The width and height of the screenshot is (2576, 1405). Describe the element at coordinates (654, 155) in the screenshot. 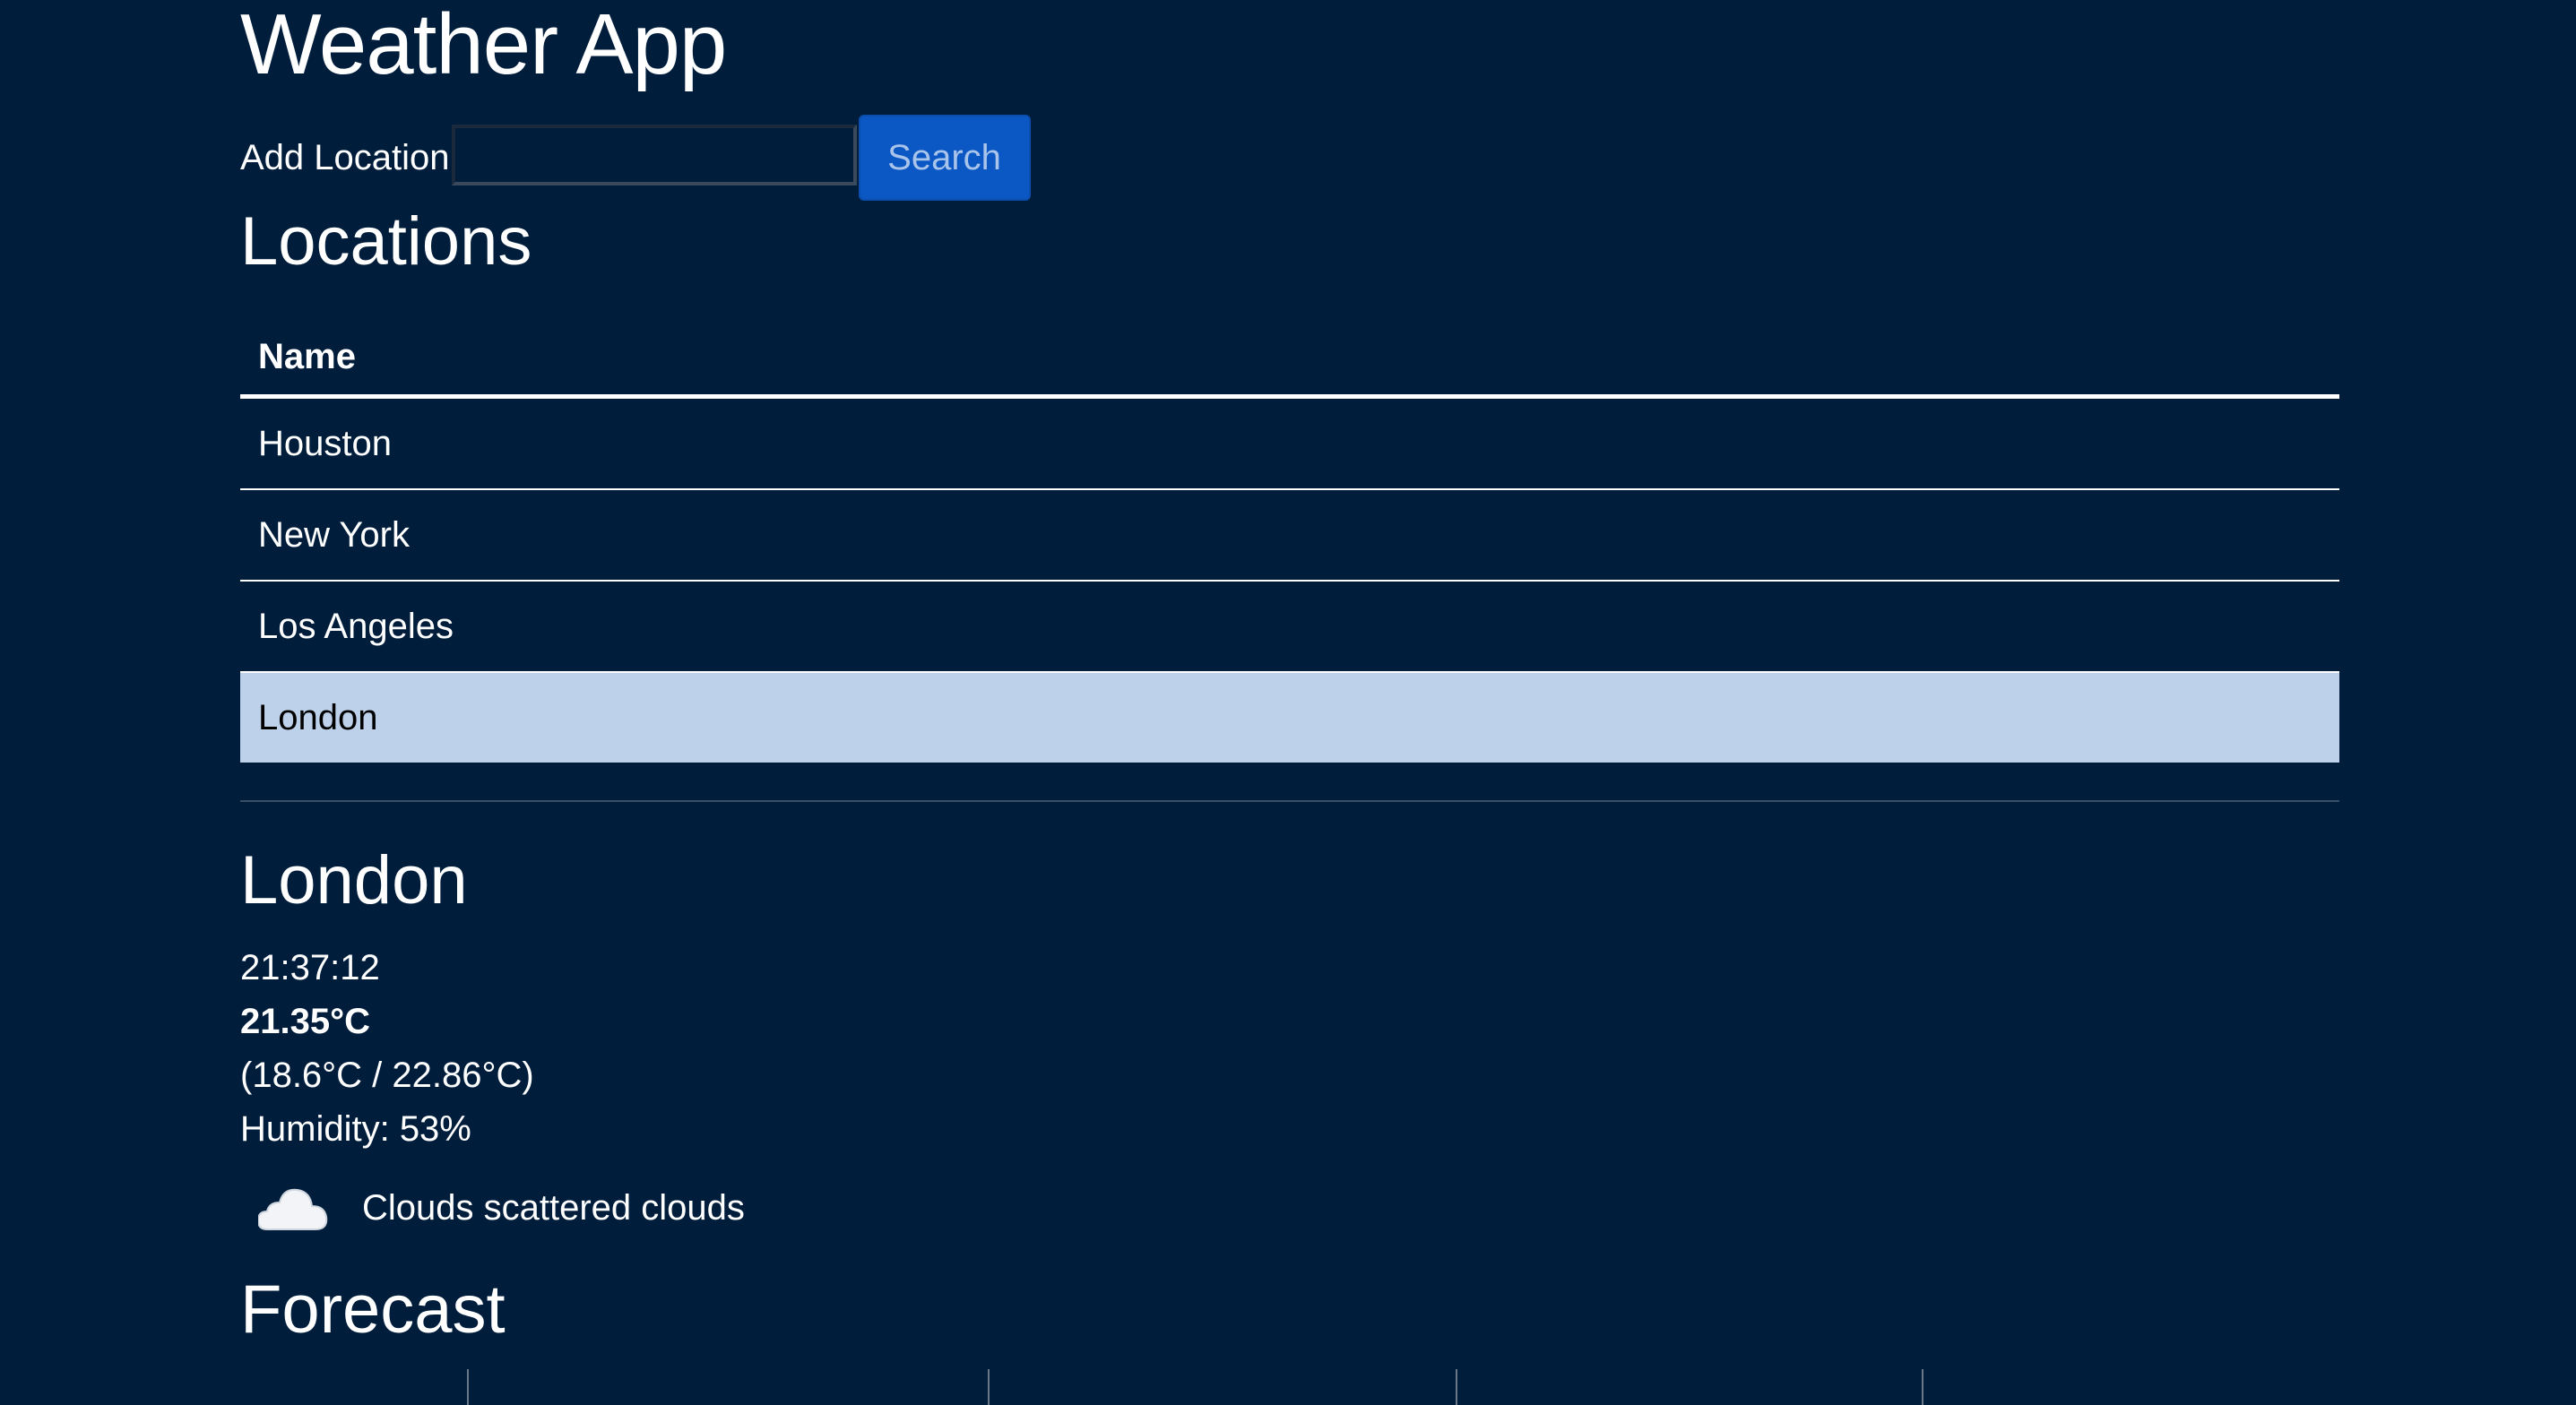

I see `location-search-input` at that location.